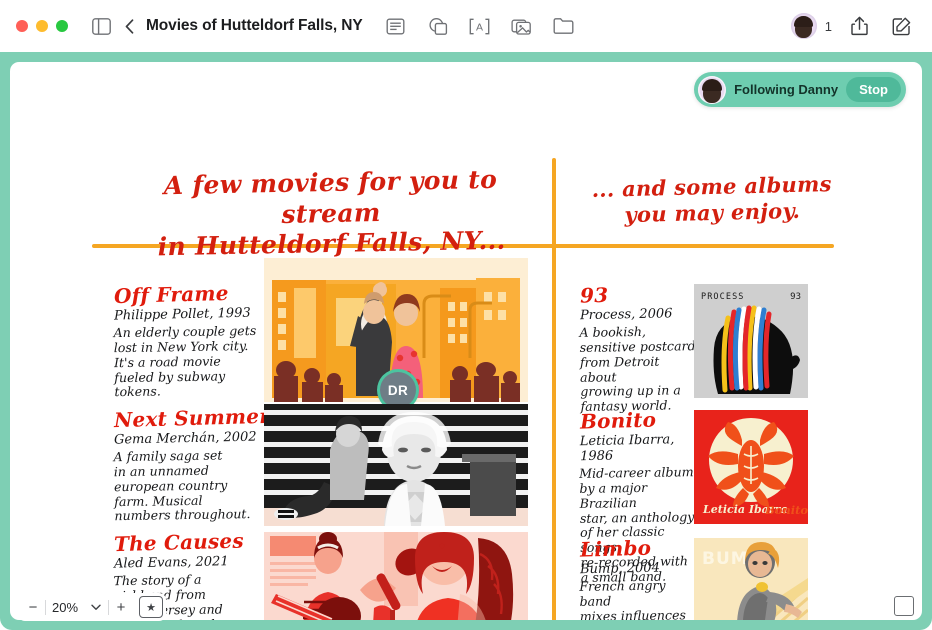 The height and width of the screenshot is (630, 932). I want to click on title-bar: Movies of Hutteldorf Falls, NY A 1, so click(466, 26).